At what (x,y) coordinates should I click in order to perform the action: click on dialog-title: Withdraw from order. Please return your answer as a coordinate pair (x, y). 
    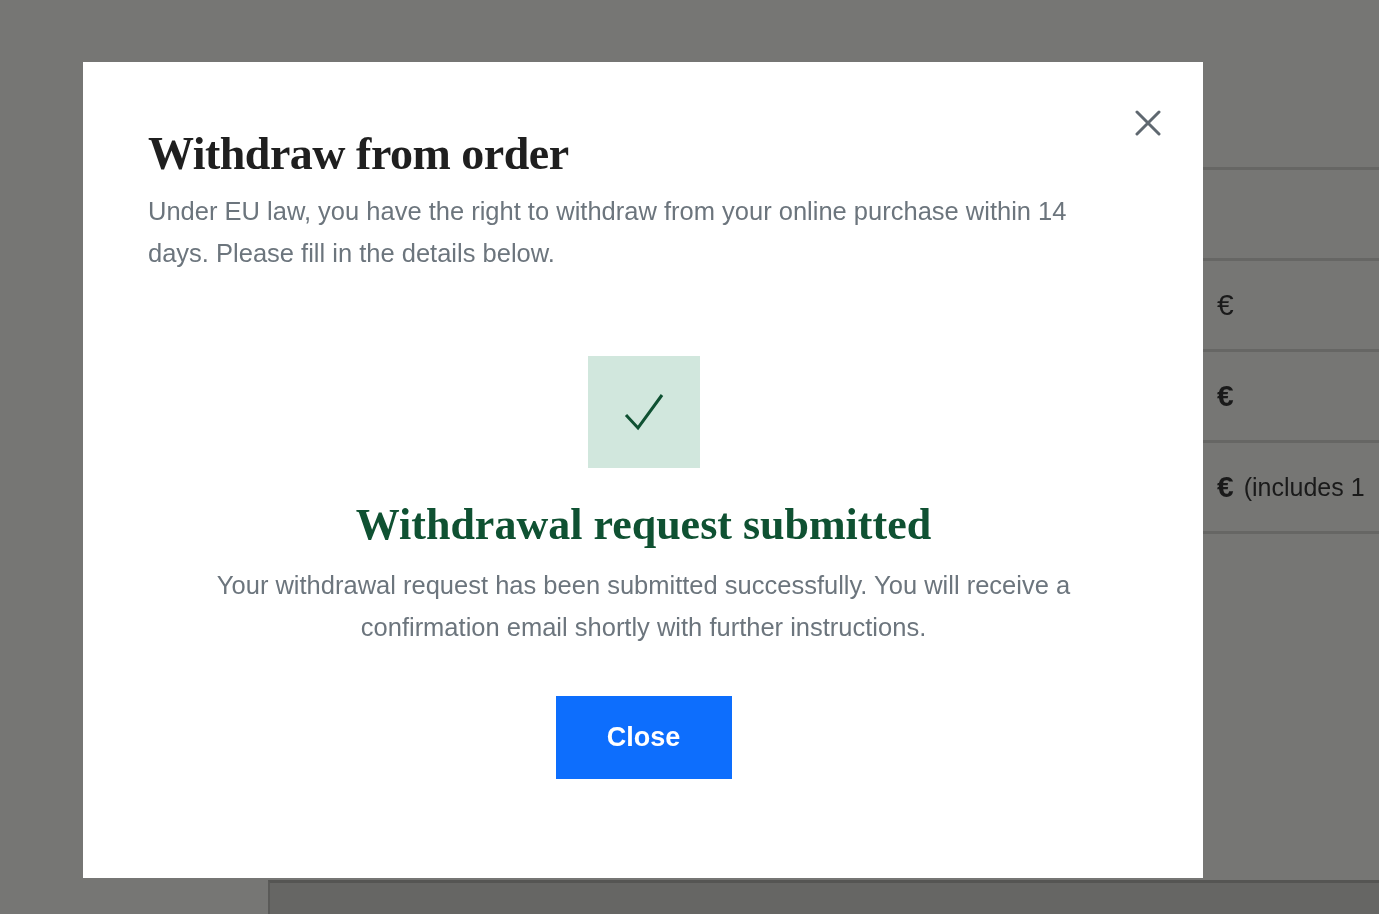
    Looking at the image, I should click on (359, 154).